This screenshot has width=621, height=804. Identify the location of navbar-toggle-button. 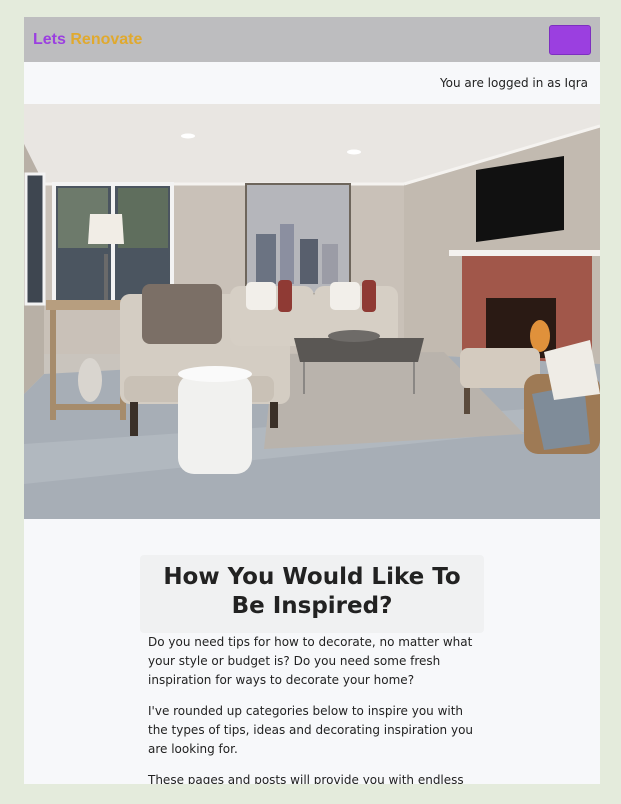
(570, 39).